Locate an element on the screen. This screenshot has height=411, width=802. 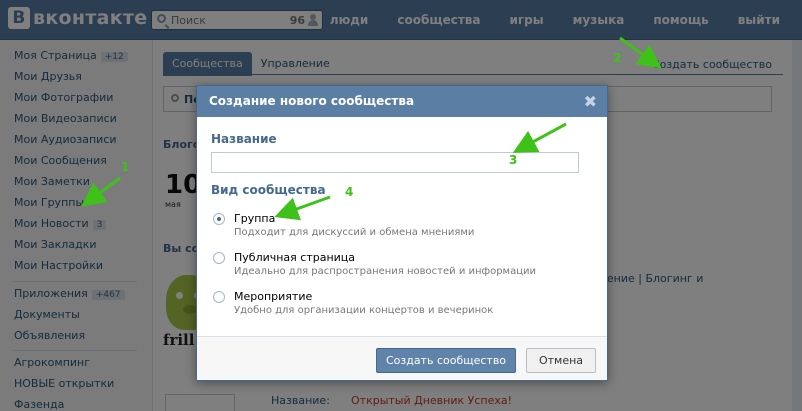
option-title: Публичная страница is located at coordinates (294, 257).